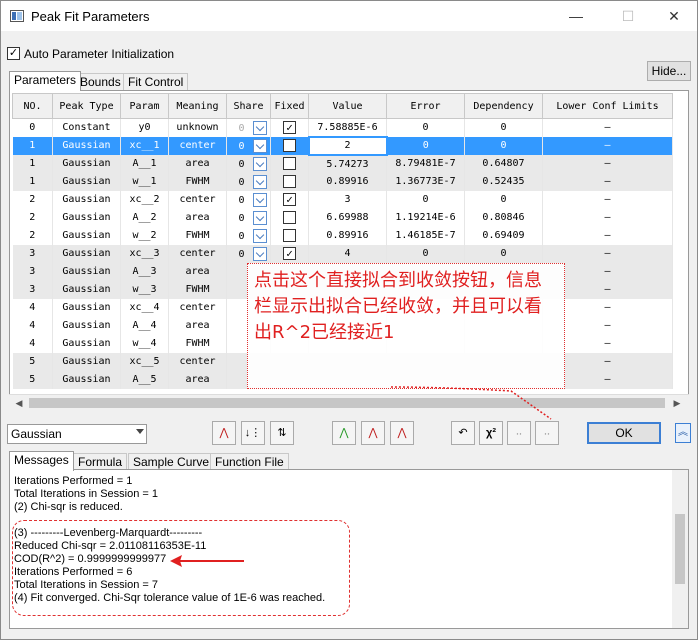 This screenshot has width=698, height=640. What do you see at coordinates (144, 217) in the screenshot?
I see `cell-param: A__2` at bounding box center [144, 217].